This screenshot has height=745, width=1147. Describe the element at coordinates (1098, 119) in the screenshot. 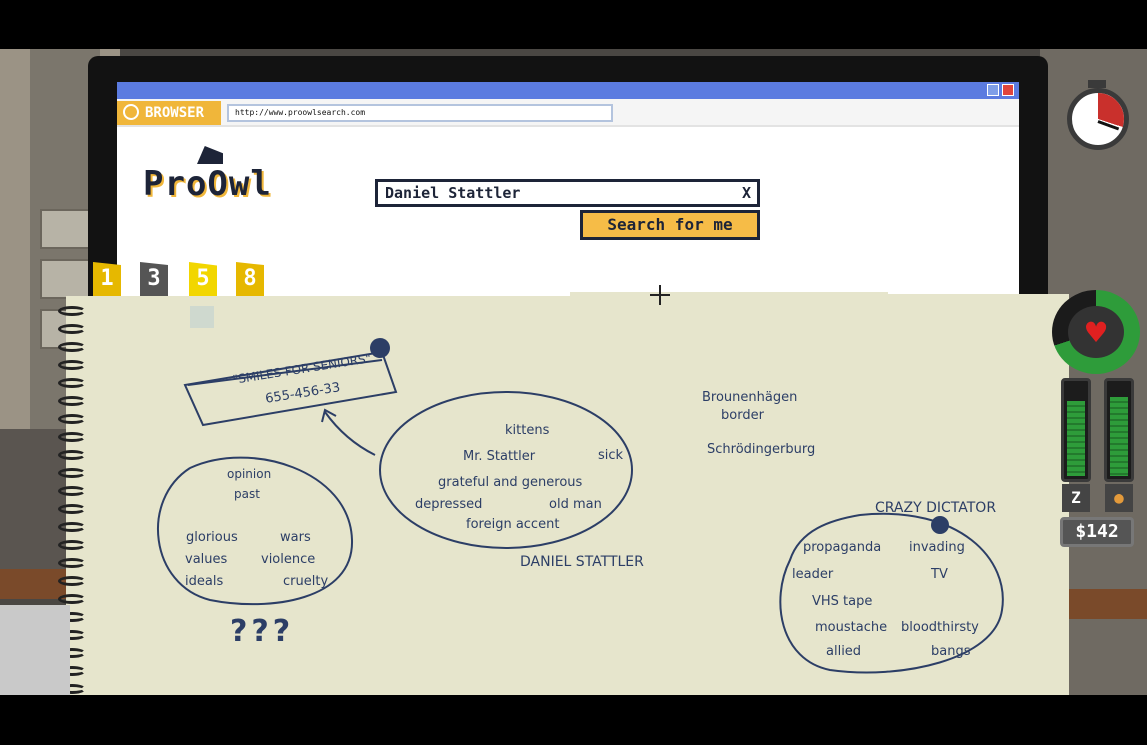

I see `stopwatch-icon` at that location.